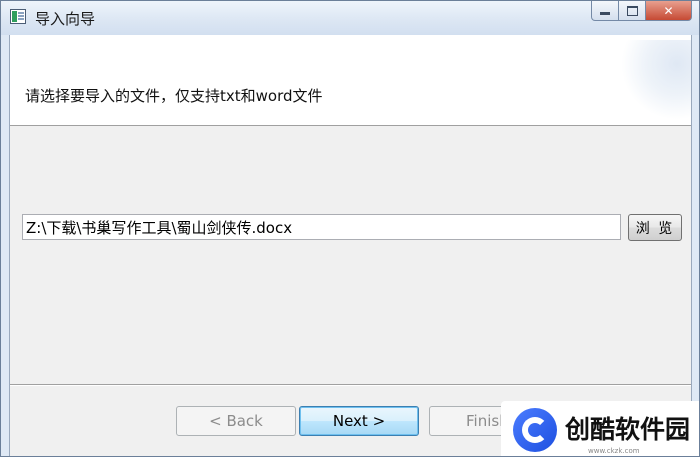 The width and height of the screenshot is (700, 457). What do you see at coordinates (605, 13) in the screenshot?
I see `minimize-icon` at bounding box center [605, 13].